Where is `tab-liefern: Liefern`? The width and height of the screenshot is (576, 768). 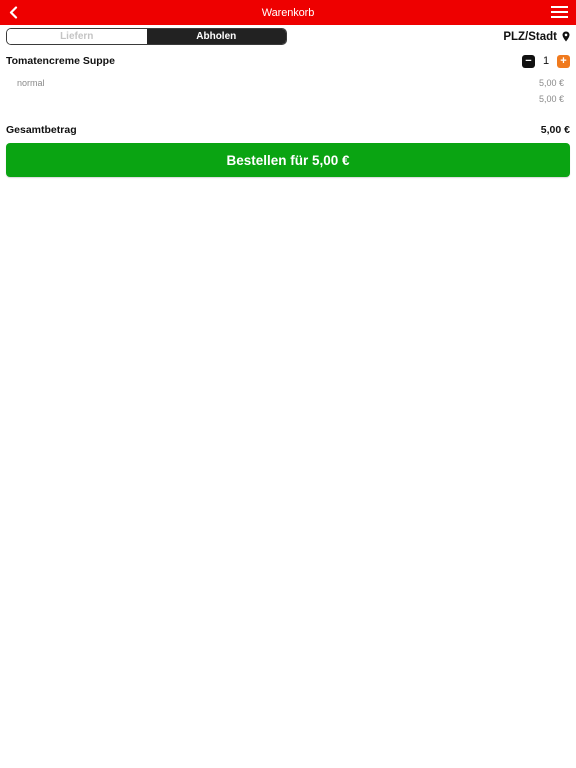 tab-liefern: Liefern is located at coordinates (77, 36).